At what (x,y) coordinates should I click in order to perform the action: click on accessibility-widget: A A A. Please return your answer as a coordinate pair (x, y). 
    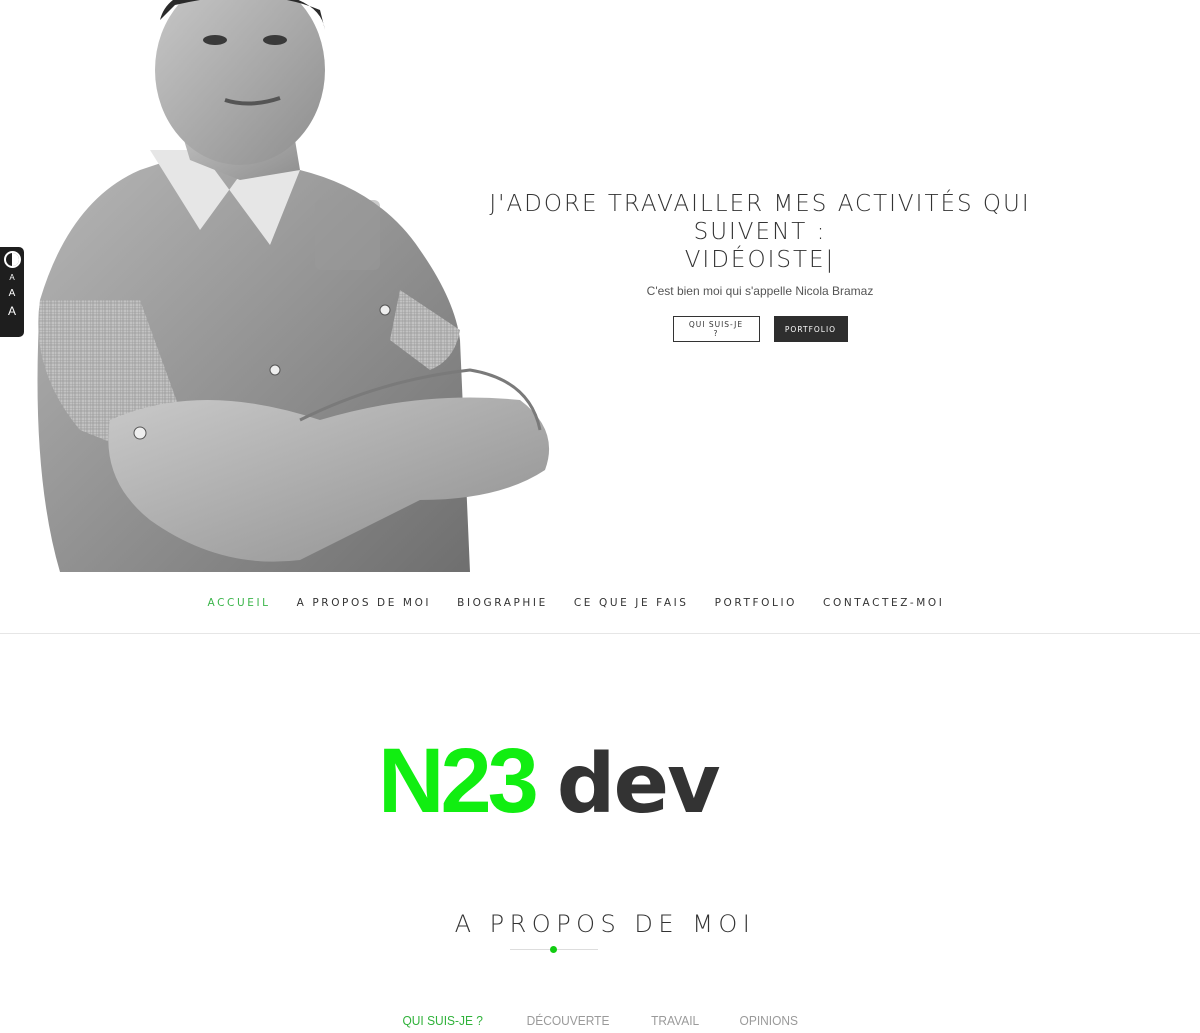
    Looking at the image, I should click on (12, 292).